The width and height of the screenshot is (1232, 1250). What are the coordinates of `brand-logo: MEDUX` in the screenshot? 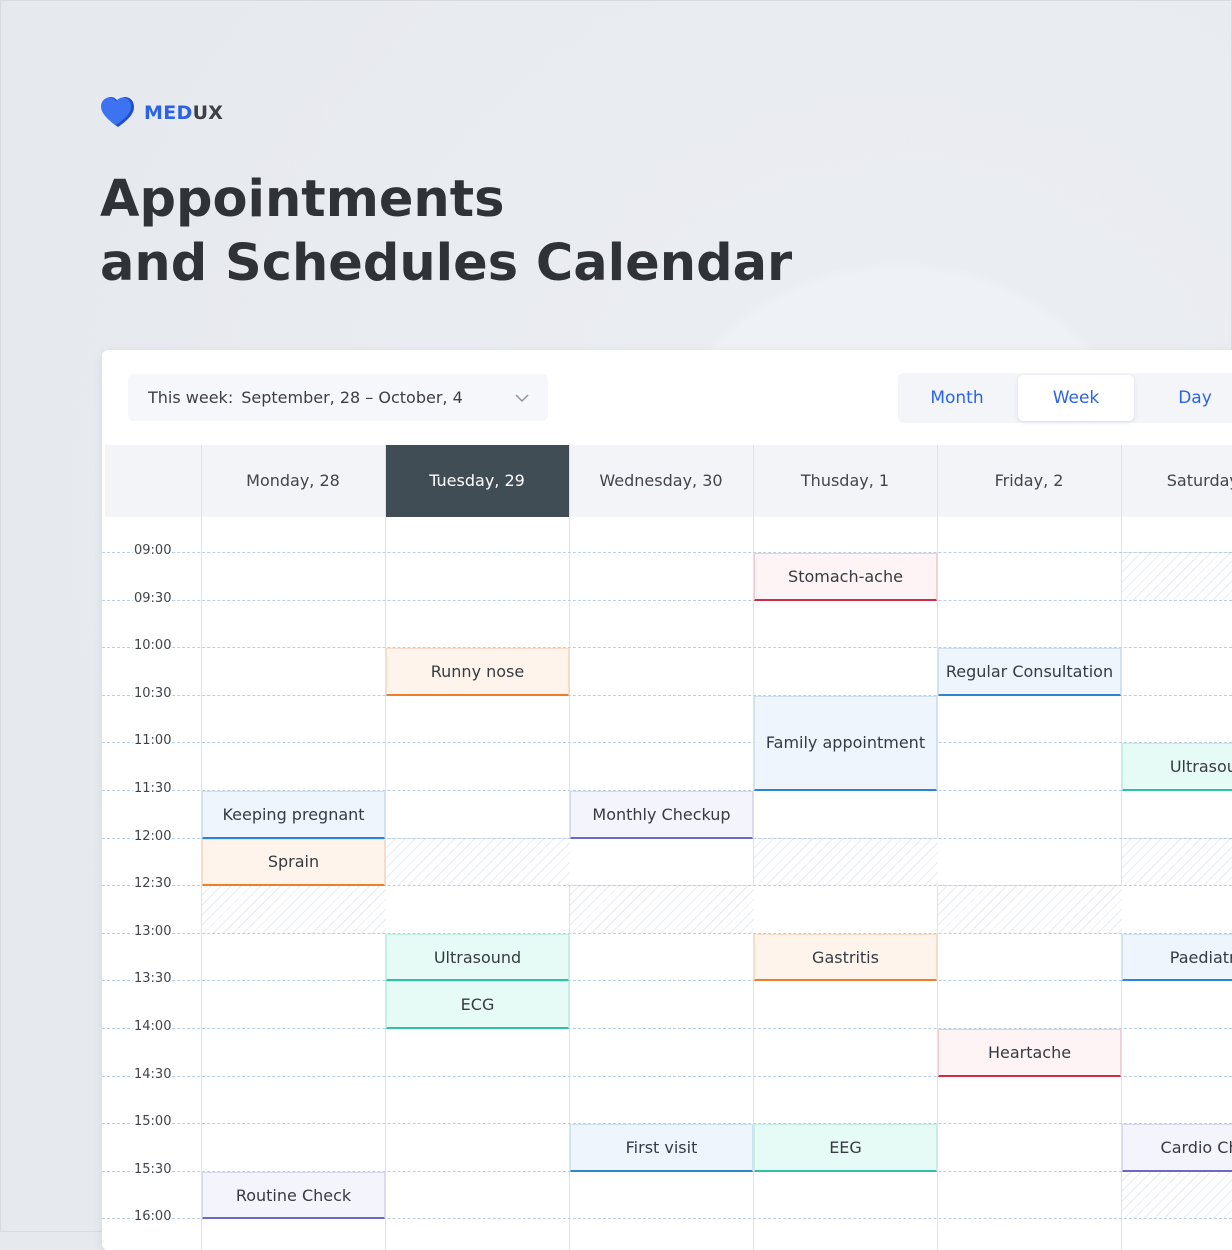 It's located at (161, 113).